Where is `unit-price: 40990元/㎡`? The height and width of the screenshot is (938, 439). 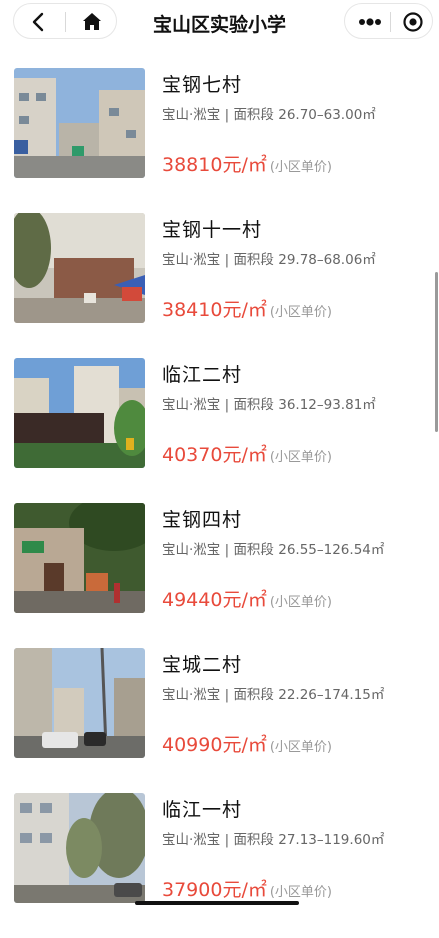
unit-price: 40990元/㎡ is located at coordinates (214, 745).